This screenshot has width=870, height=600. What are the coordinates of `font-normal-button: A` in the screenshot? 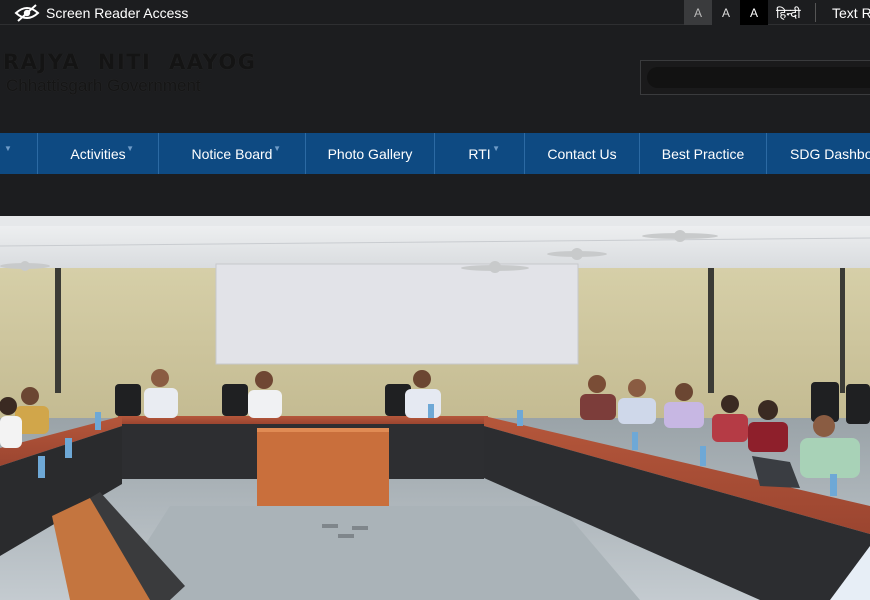 It's located at (726, 12).